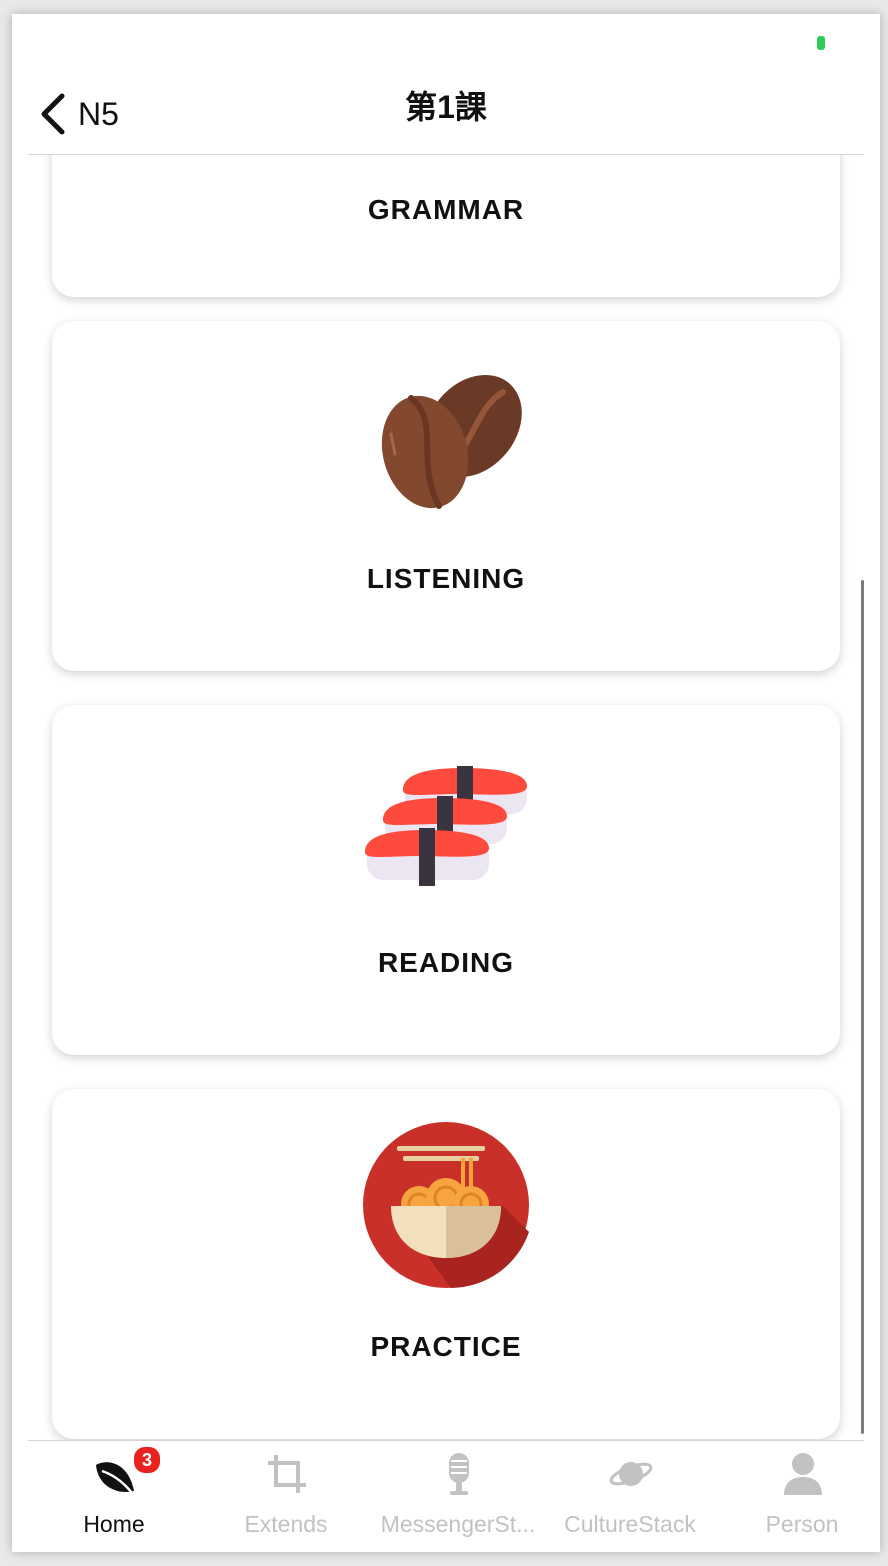  Describe the element at coordinates (798, 1496) in the screenshot. I see `tab-person: Person` at that location.